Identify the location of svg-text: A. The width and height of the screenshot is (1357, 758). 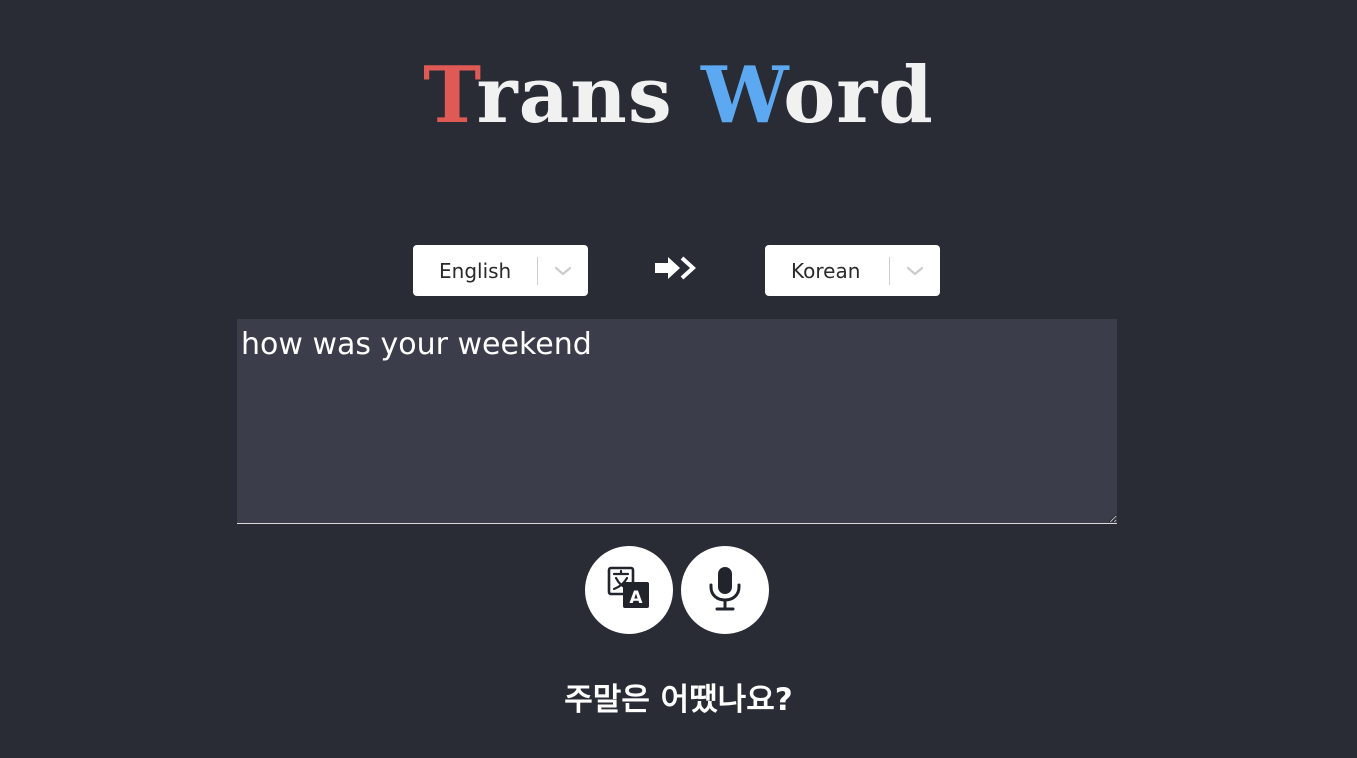
(636, 598).